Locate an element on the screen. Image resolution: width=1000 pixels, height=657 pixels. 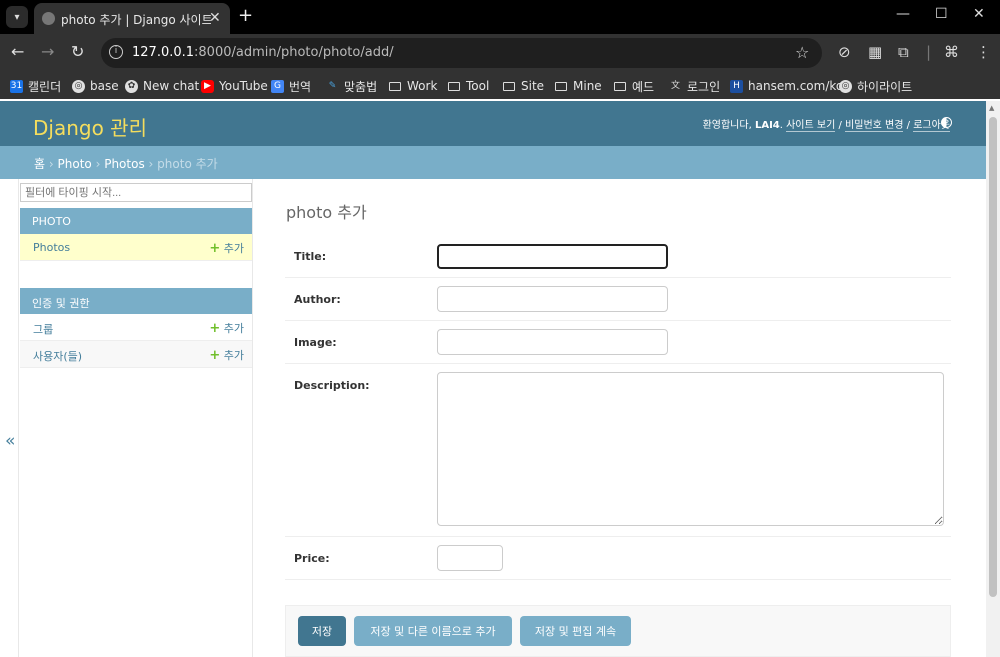
address-url: 127.0.0.1:8000/admin/photo/photo/add/ is located at coordinates (263, 52).